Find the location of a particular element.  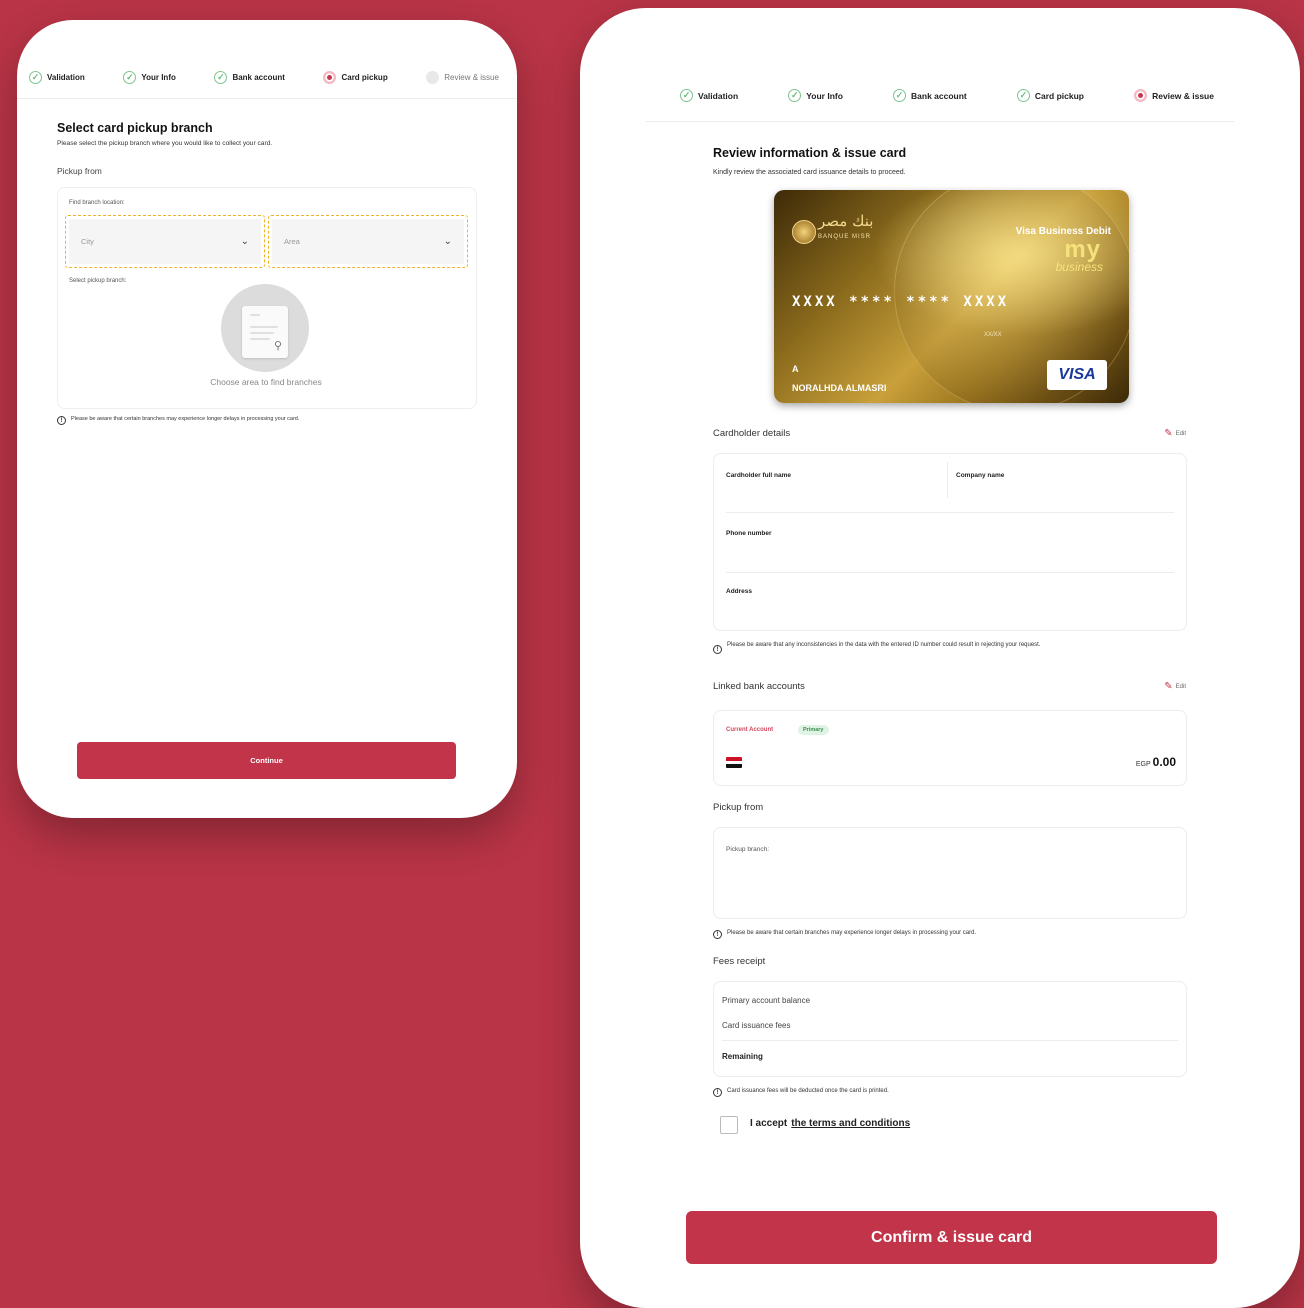

accept-terms-text: I accept the terms and conditions is located at coordinates (830, 1123).